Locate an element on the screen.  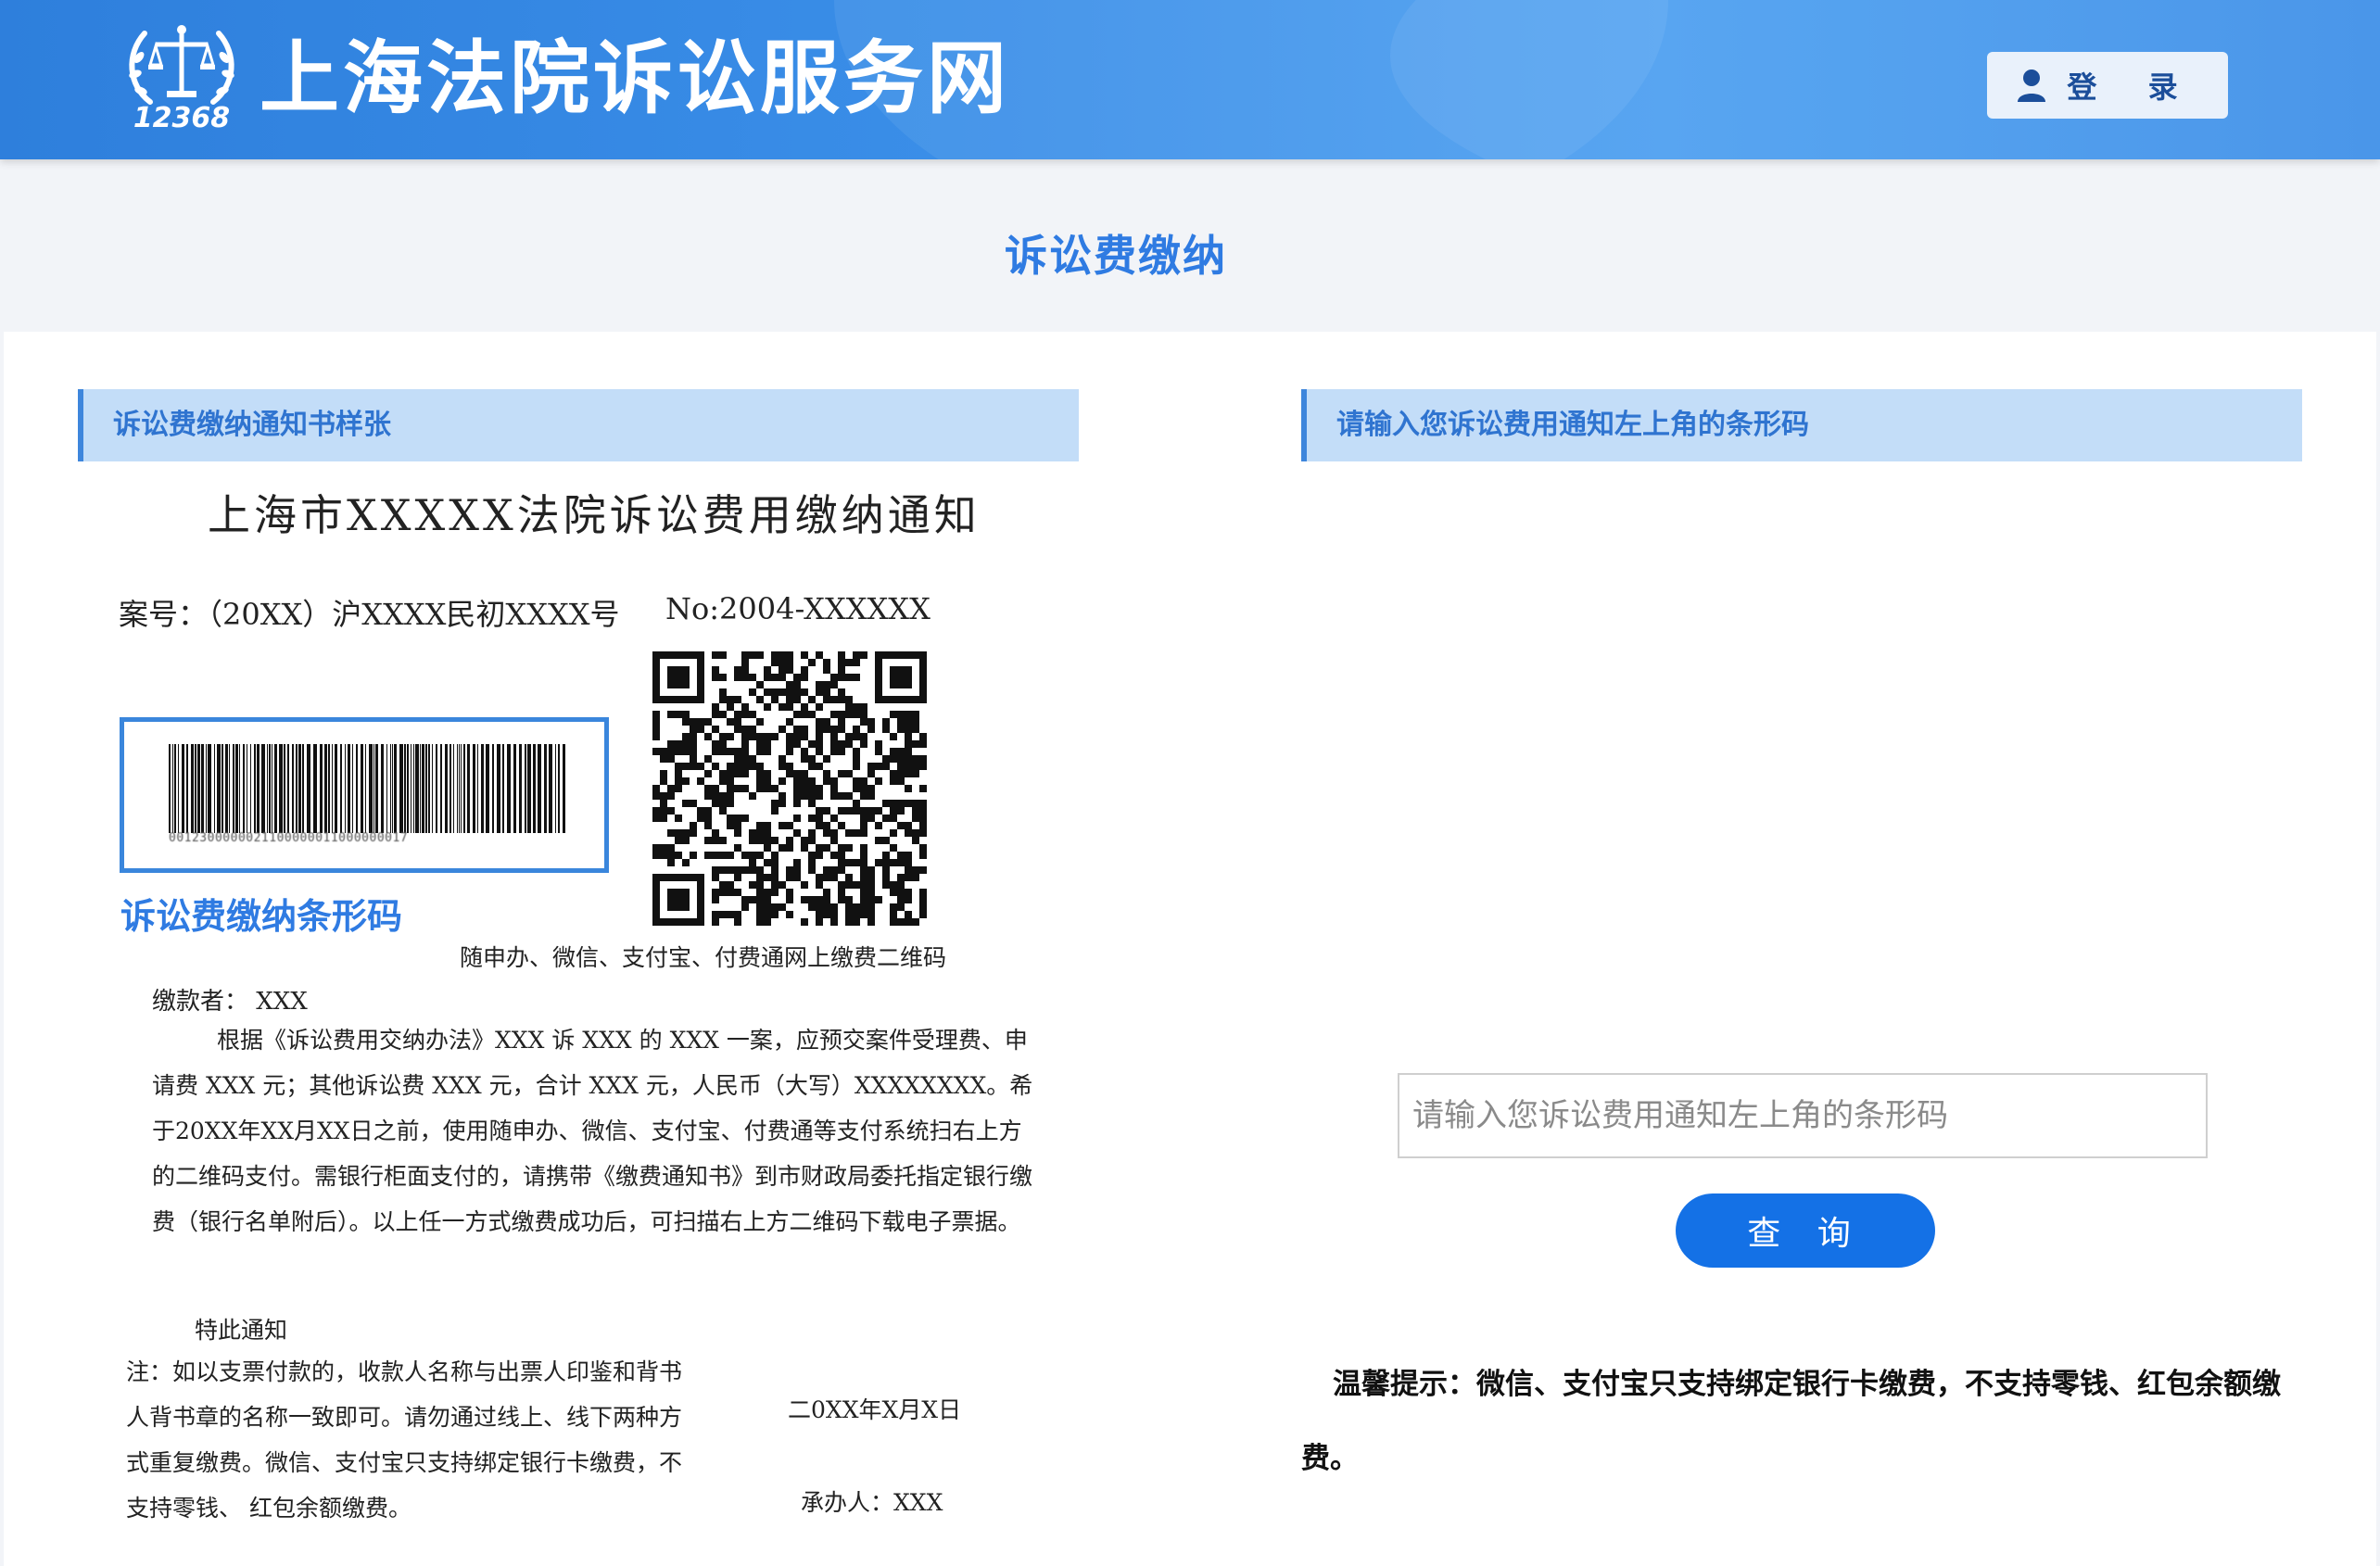
query-button: 查 询 is located at coordinates (1805, 1230).